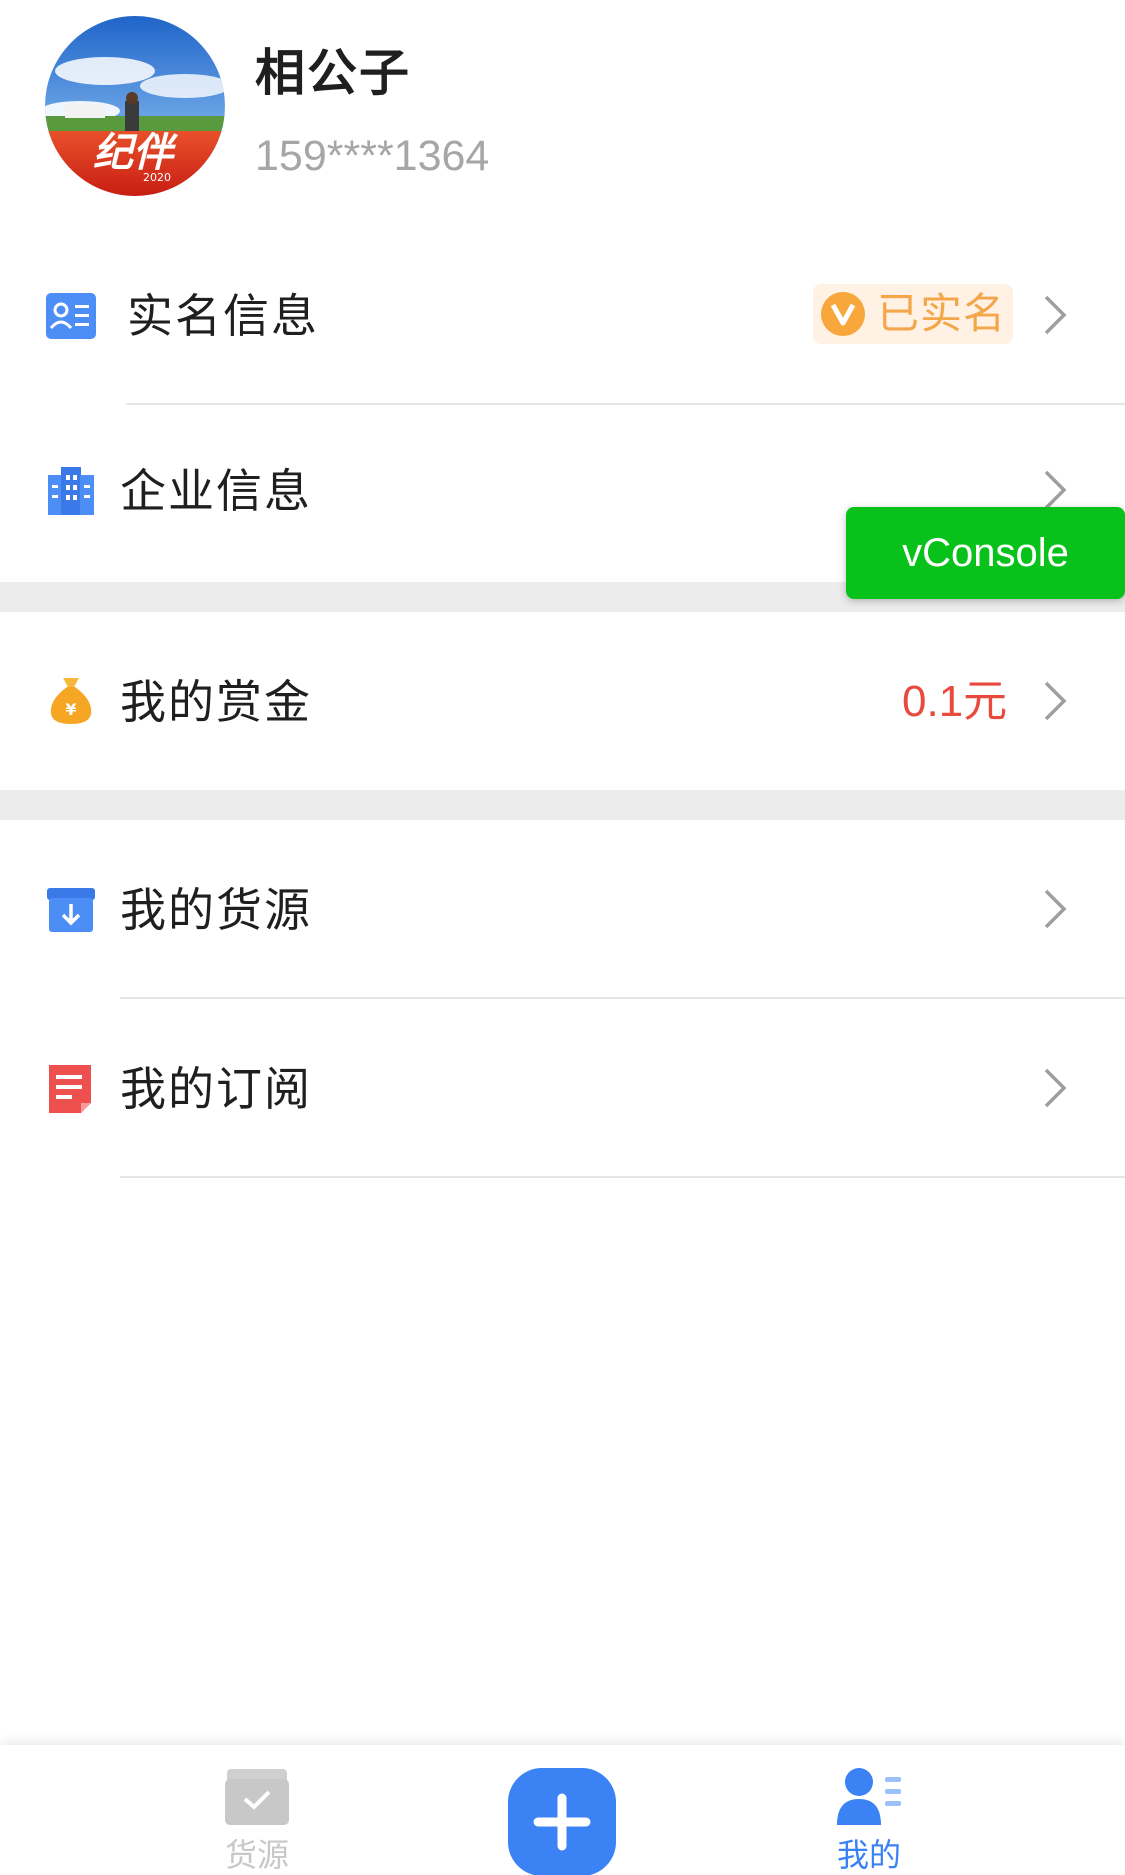 This screenshot has height=1875, width=1125. I want to click on tab-cargo: 货源, so click(257, 1810).